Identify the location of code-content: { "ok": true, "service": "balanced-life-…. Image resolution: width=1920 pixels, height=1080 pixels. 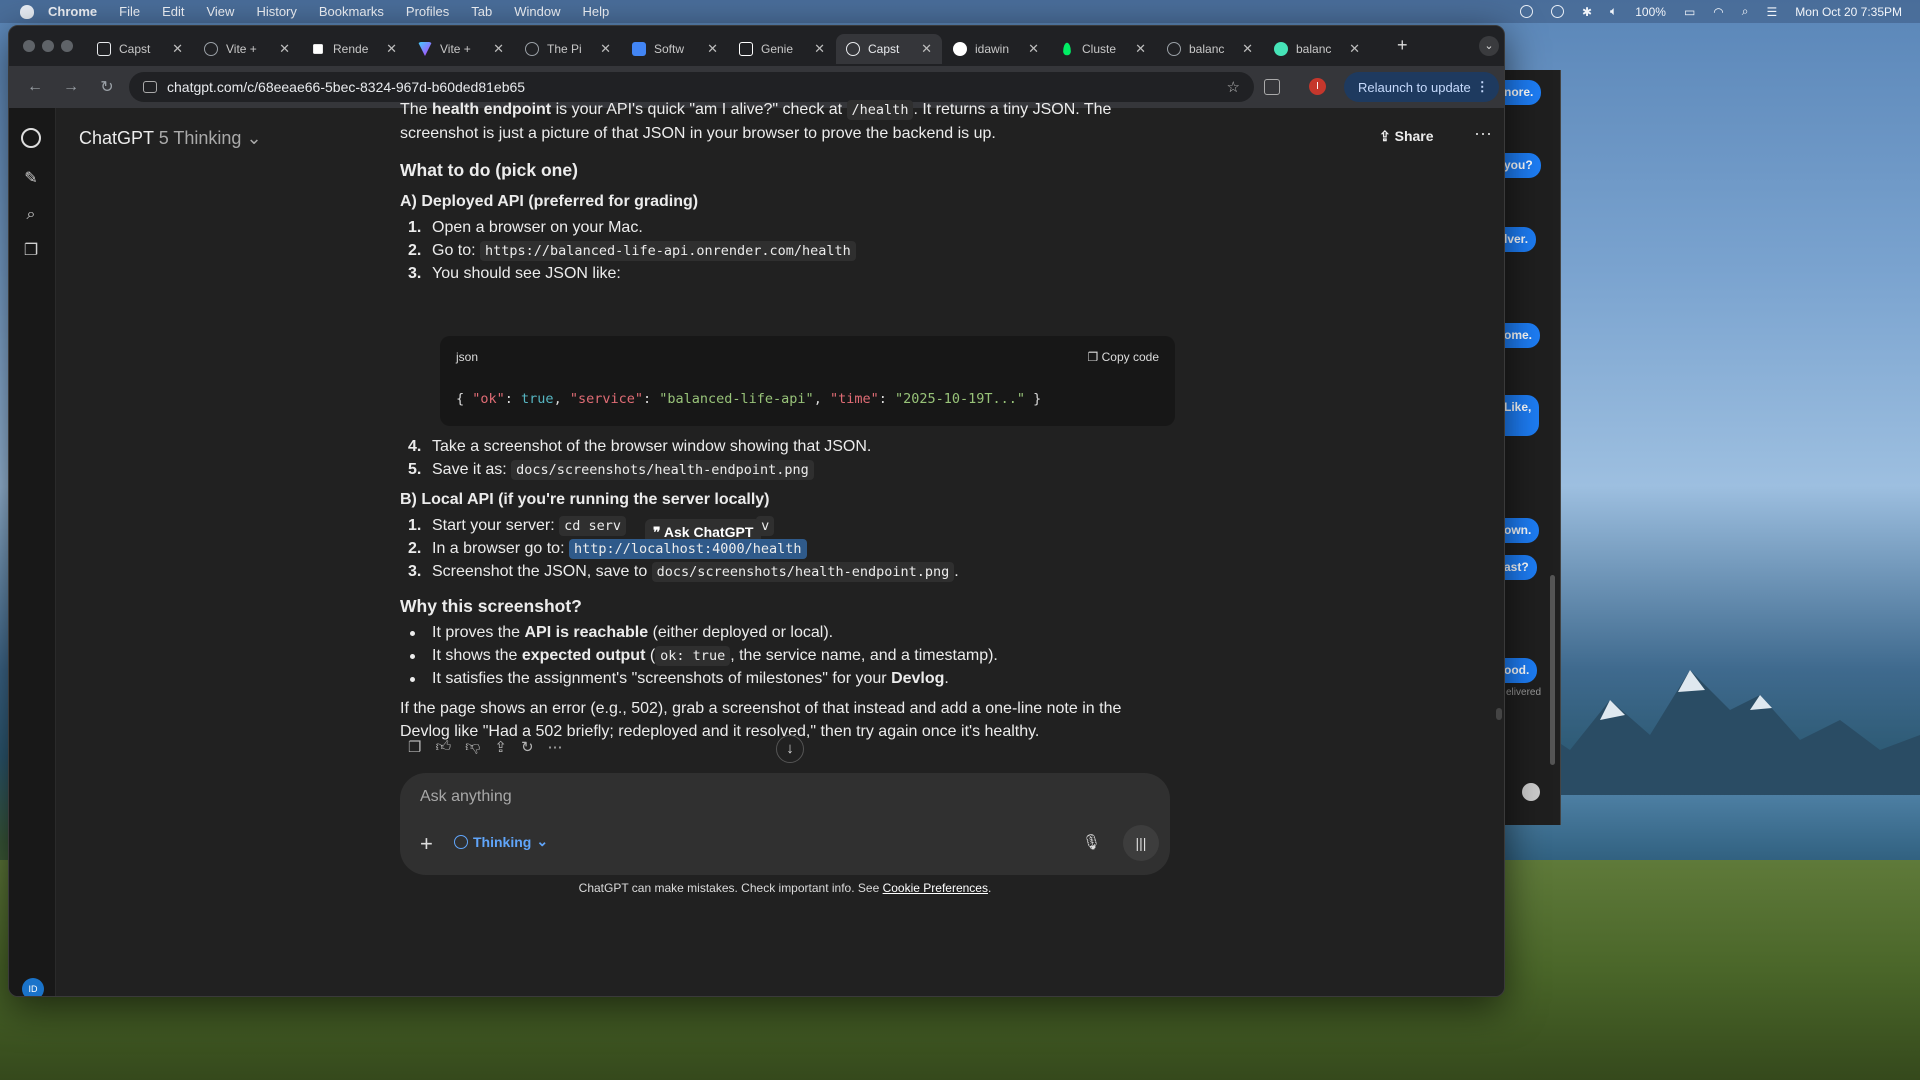
(749, 399).